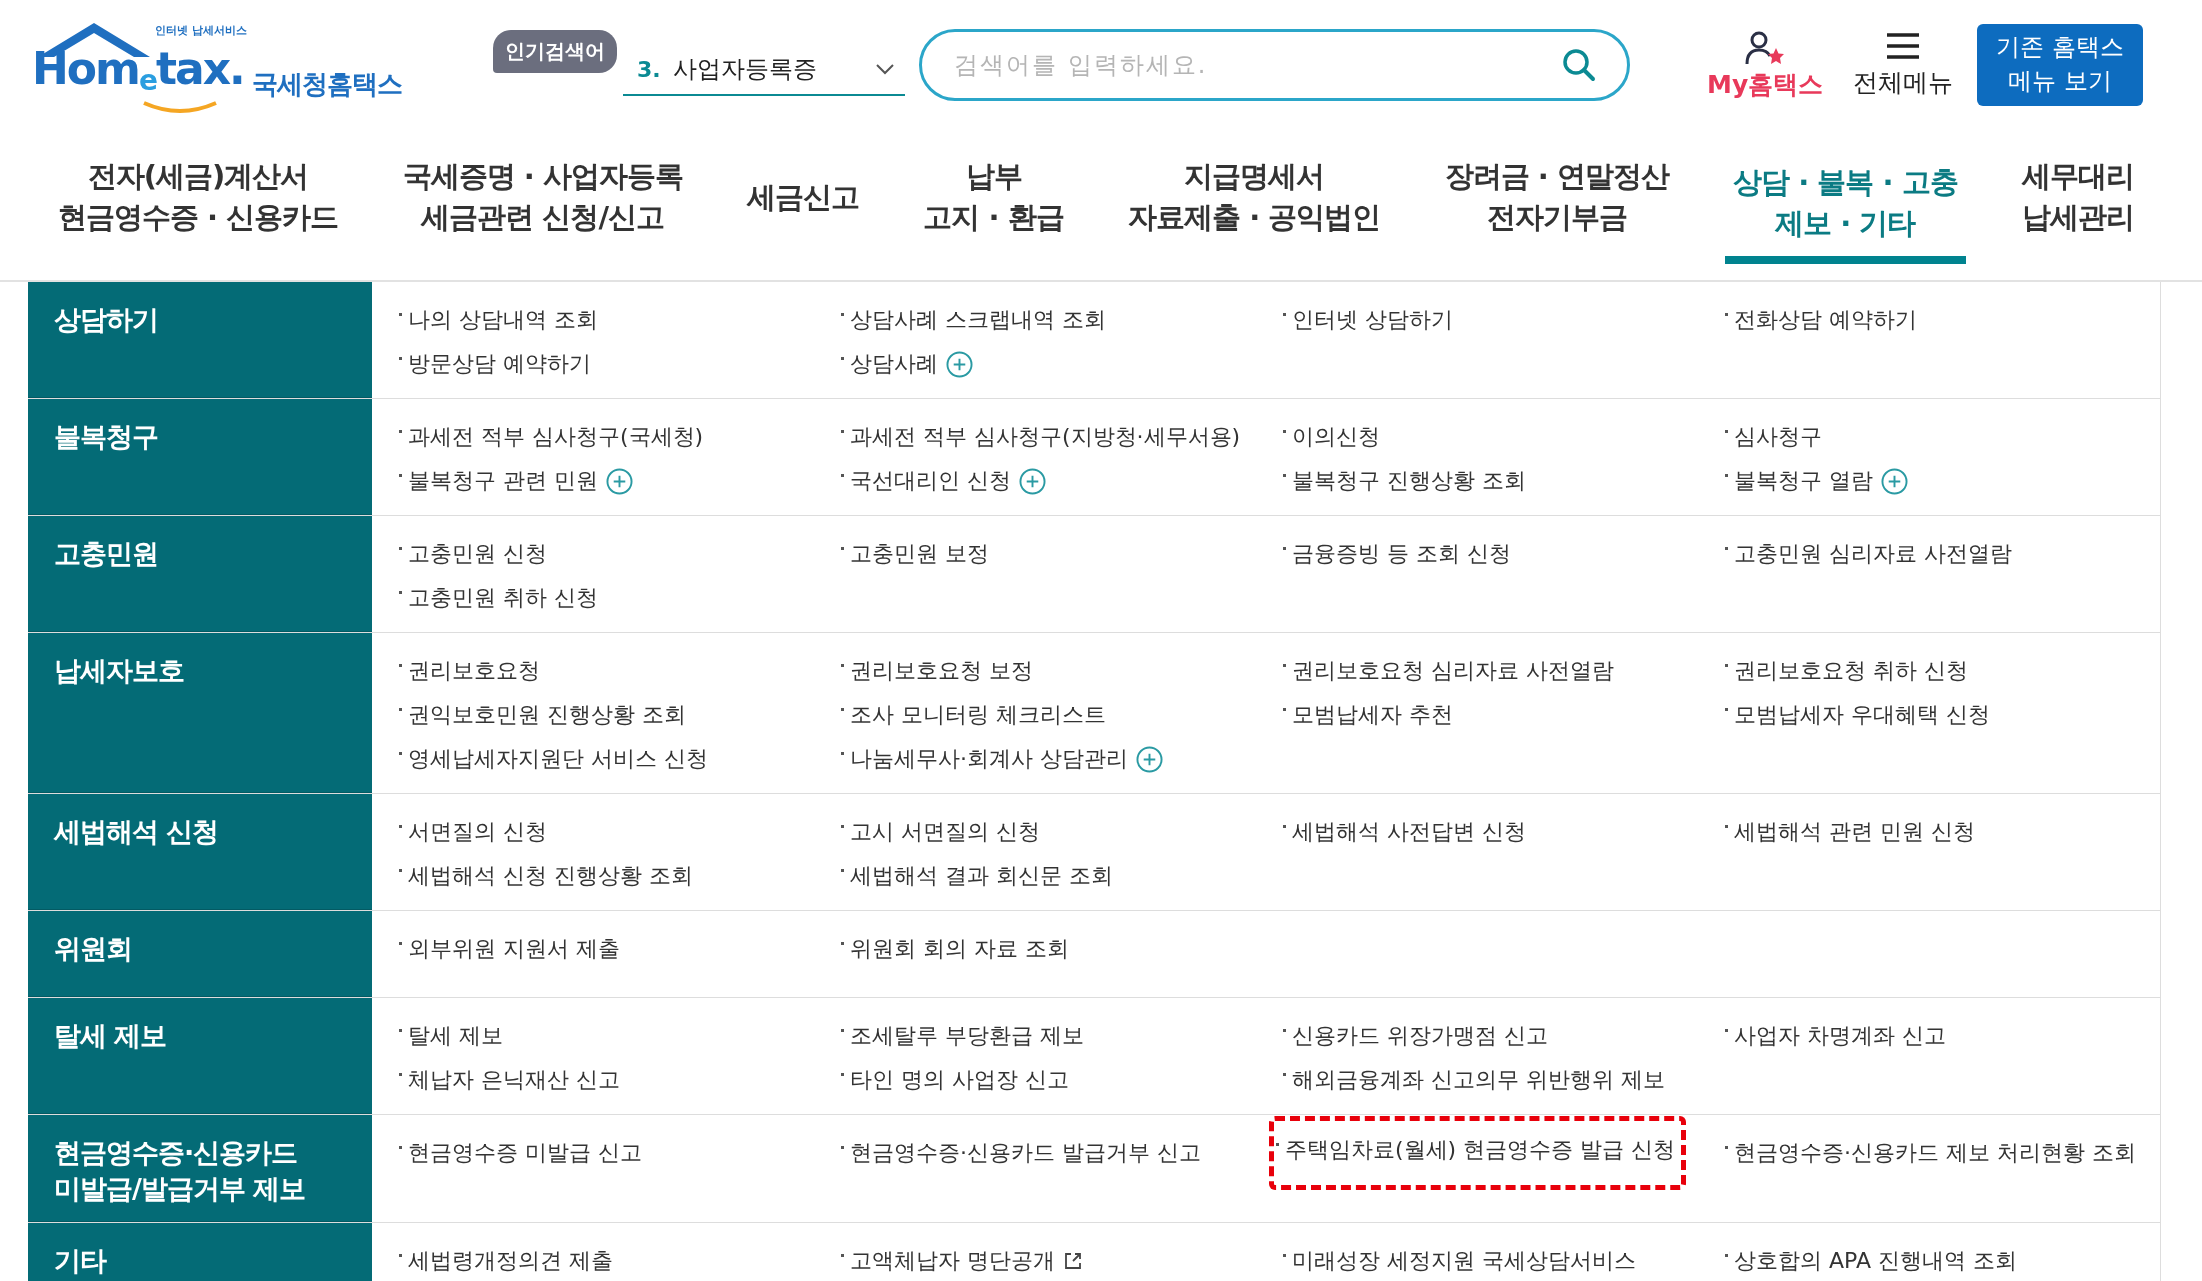  I want to click on section-heading: 기타, so click(200, 1252).